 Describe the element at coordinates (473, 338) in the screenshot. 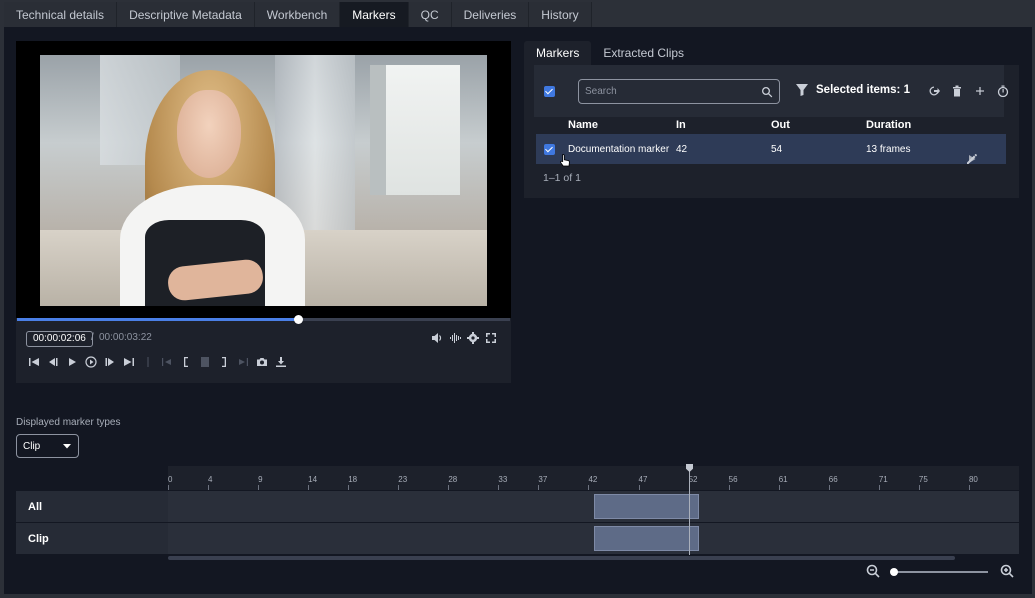

I see `gear-icon` at that location.